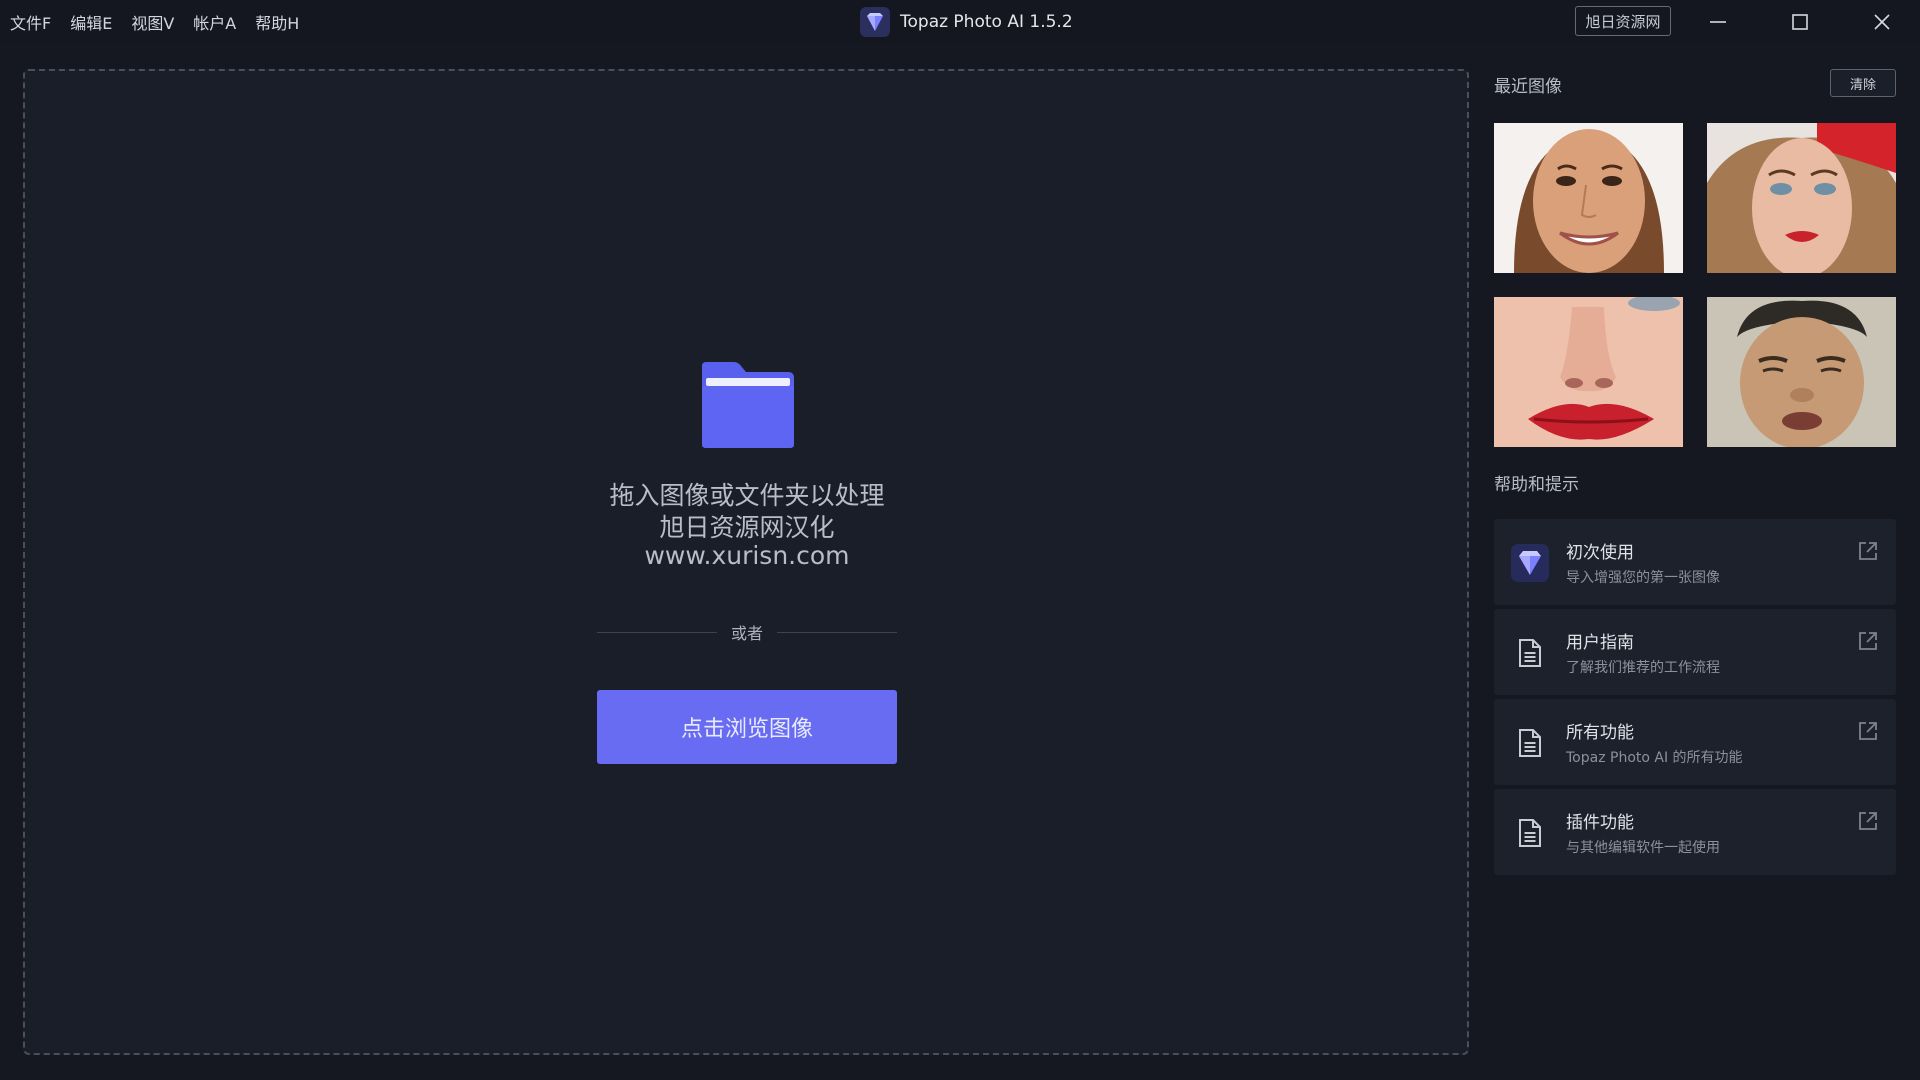 This screenshot has height=1080, width=1920. What do you see at coordinates (1623, 21) in the screenshot?
I see `brand-badge: 旭日资源网` at bounding box center [1623, 21].